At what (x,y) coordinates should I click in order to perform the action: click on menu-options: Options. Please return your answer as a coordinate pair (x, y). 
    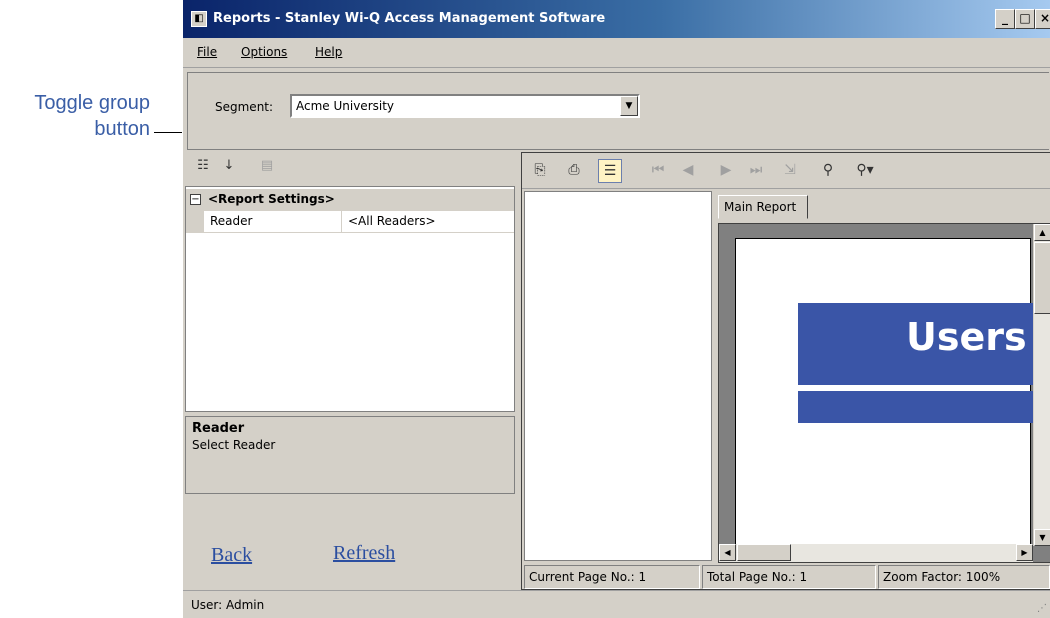
    Looking at the image, I should click on (264, 52).